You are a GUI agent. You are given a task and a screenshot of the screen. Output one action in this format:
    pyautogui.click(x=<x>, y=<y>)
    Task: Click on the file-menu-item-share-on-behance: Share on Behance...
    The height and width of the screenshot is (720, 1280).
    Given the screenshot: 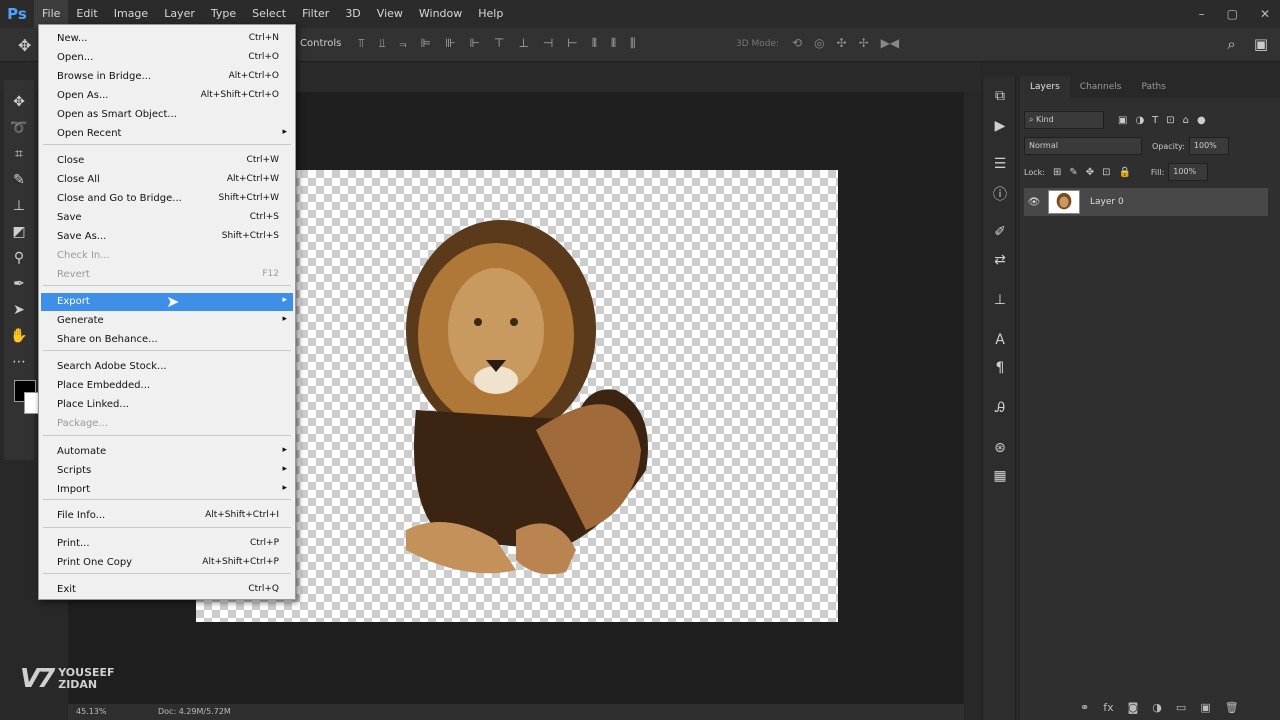 What is the action you would take?
    pyautogui.click(x=167, y=340)
    